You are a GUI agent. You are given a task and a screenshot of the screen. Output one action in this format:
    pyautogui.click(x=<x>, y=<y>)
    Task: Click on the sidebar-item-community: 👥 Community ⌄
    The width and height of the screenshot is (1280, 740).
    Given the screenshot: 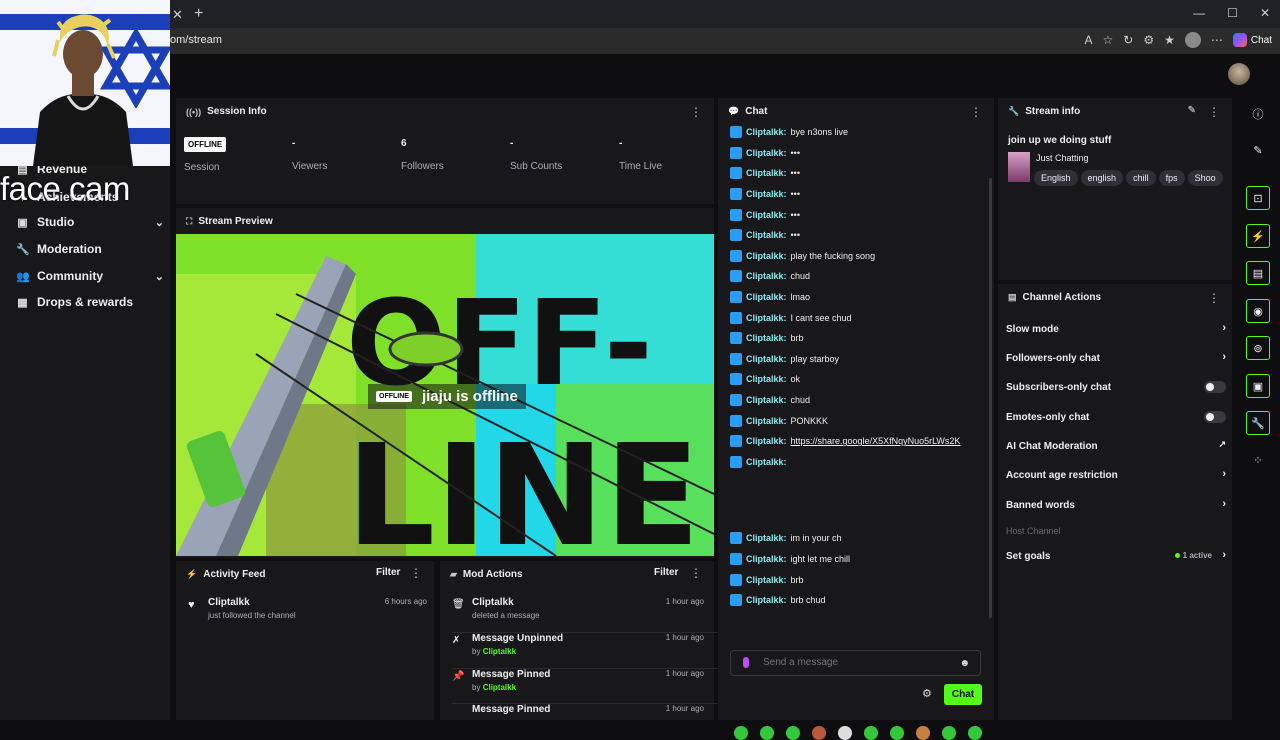 What is the action you would take?
    pyautogui.click(x=90, y=276)
    